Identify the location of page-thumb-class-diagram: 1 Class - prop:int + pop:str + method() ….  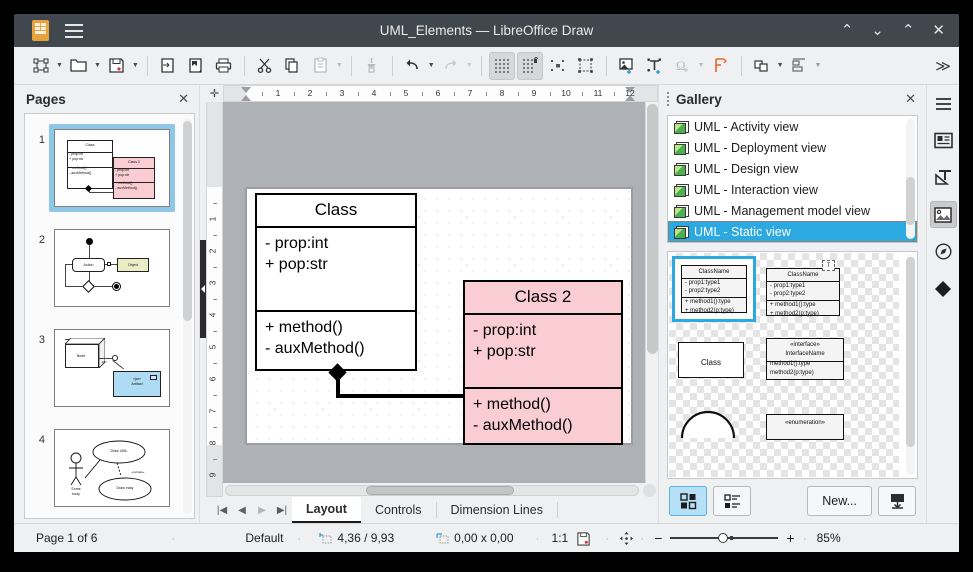
(109, 170).